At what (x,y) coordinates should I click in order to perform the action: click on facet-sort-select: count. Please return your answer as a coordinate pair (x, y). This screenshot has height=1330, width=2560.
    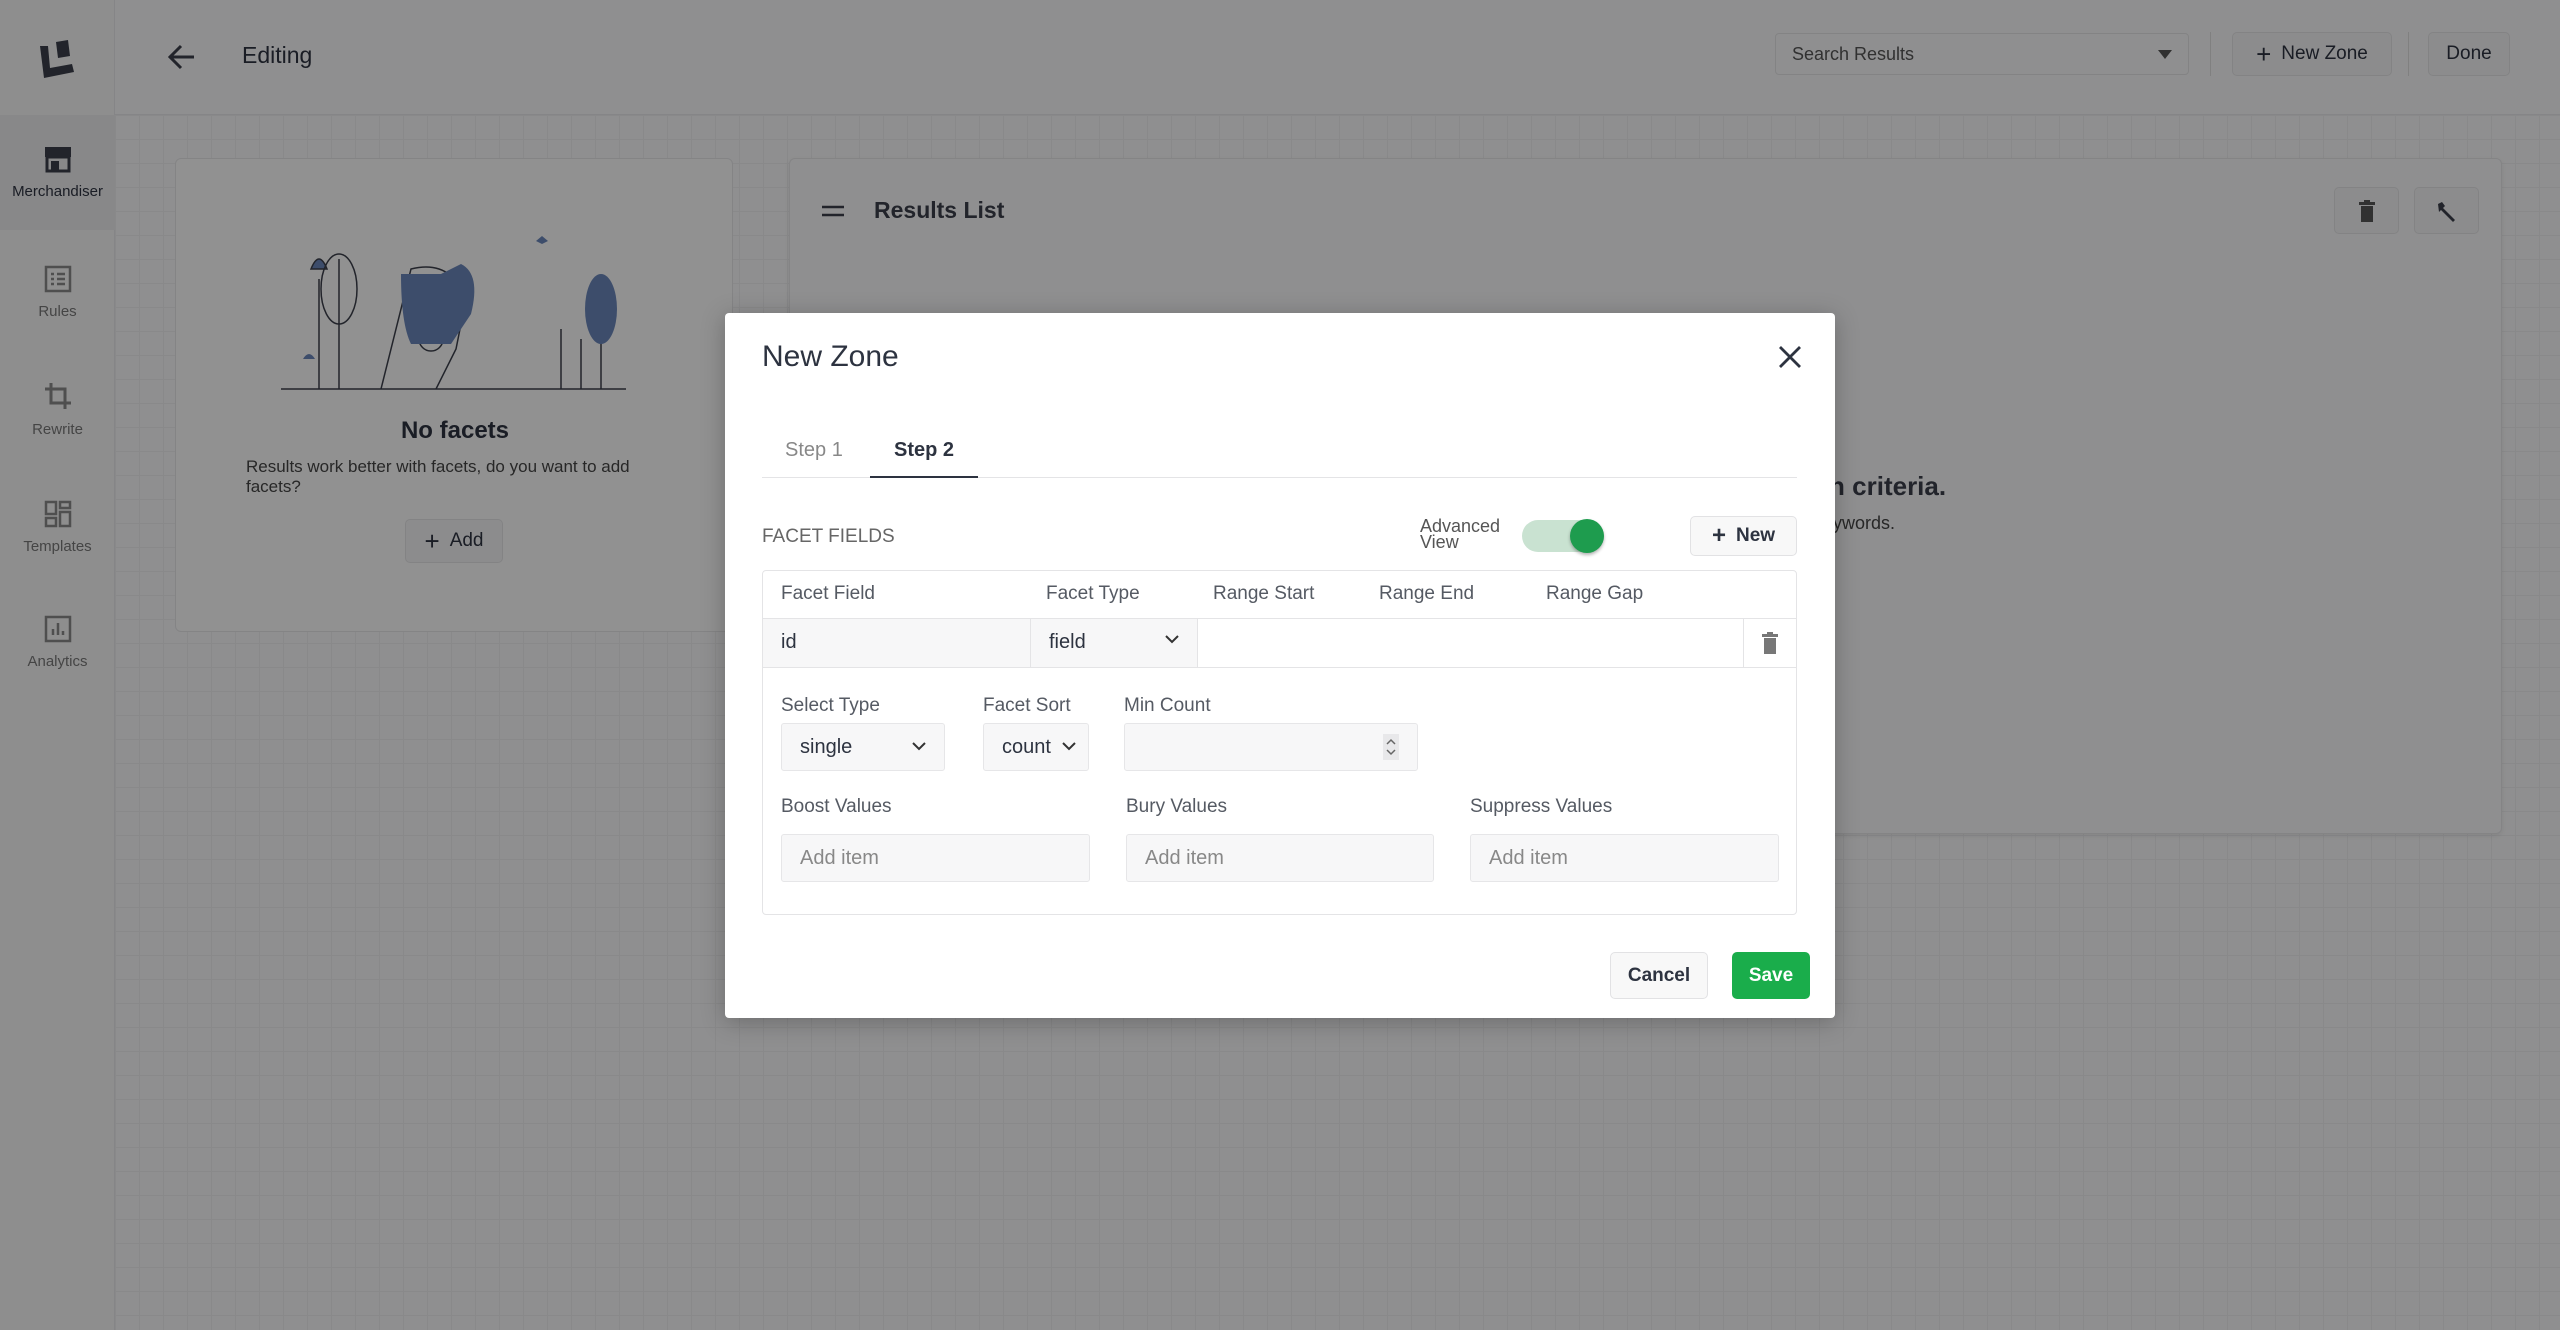
    Looking at the image, I should click on (1036, 747).